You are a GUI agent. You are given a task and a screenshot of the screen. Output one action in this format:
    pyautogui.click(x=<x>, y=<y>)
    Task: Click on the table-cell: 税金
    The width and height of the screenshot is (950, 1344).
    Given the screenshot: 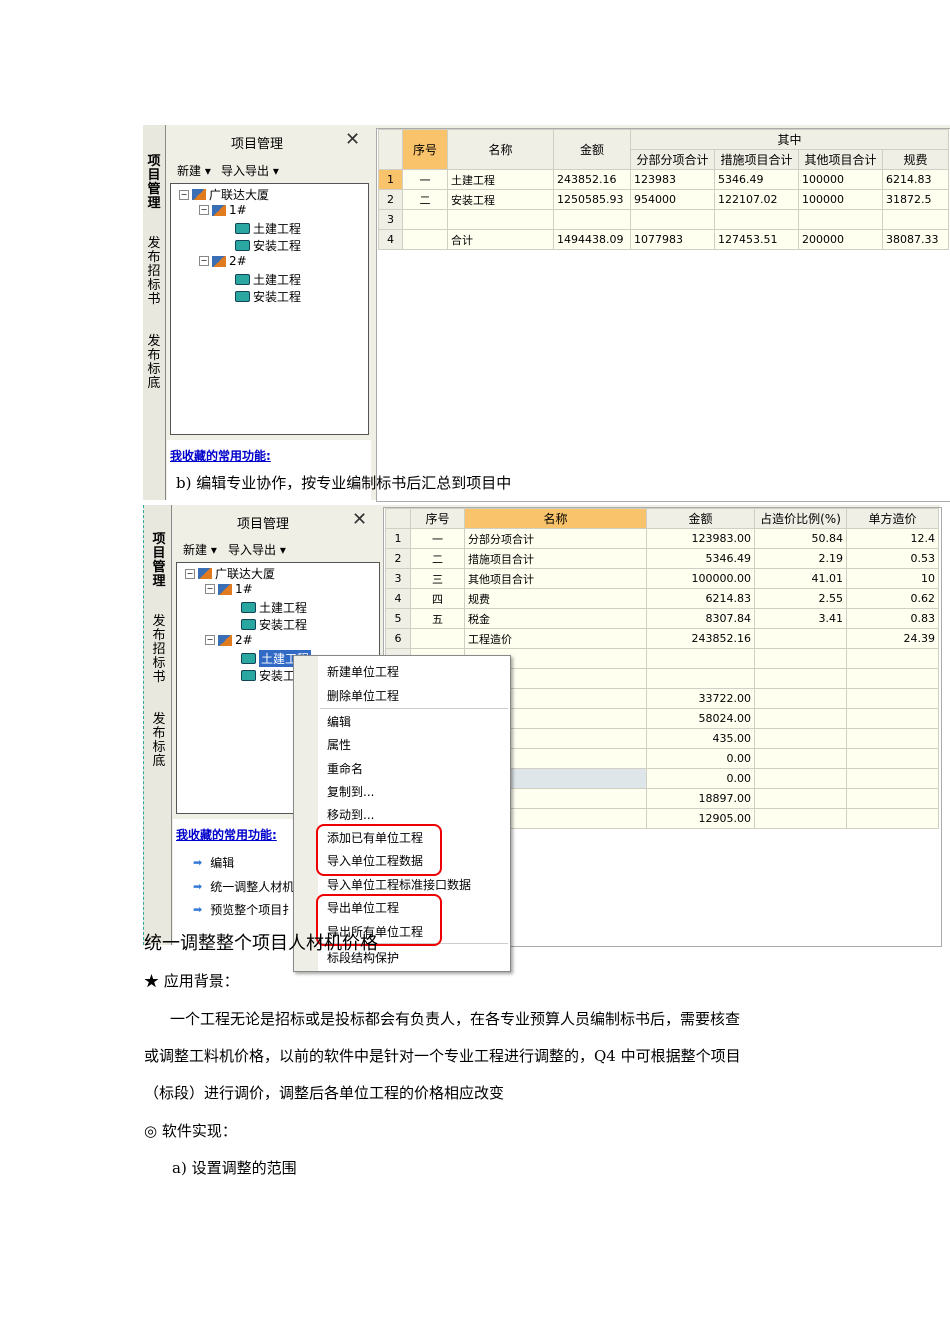 What is the action you would take?
    pyautogui.click(x=555, y=618)
    